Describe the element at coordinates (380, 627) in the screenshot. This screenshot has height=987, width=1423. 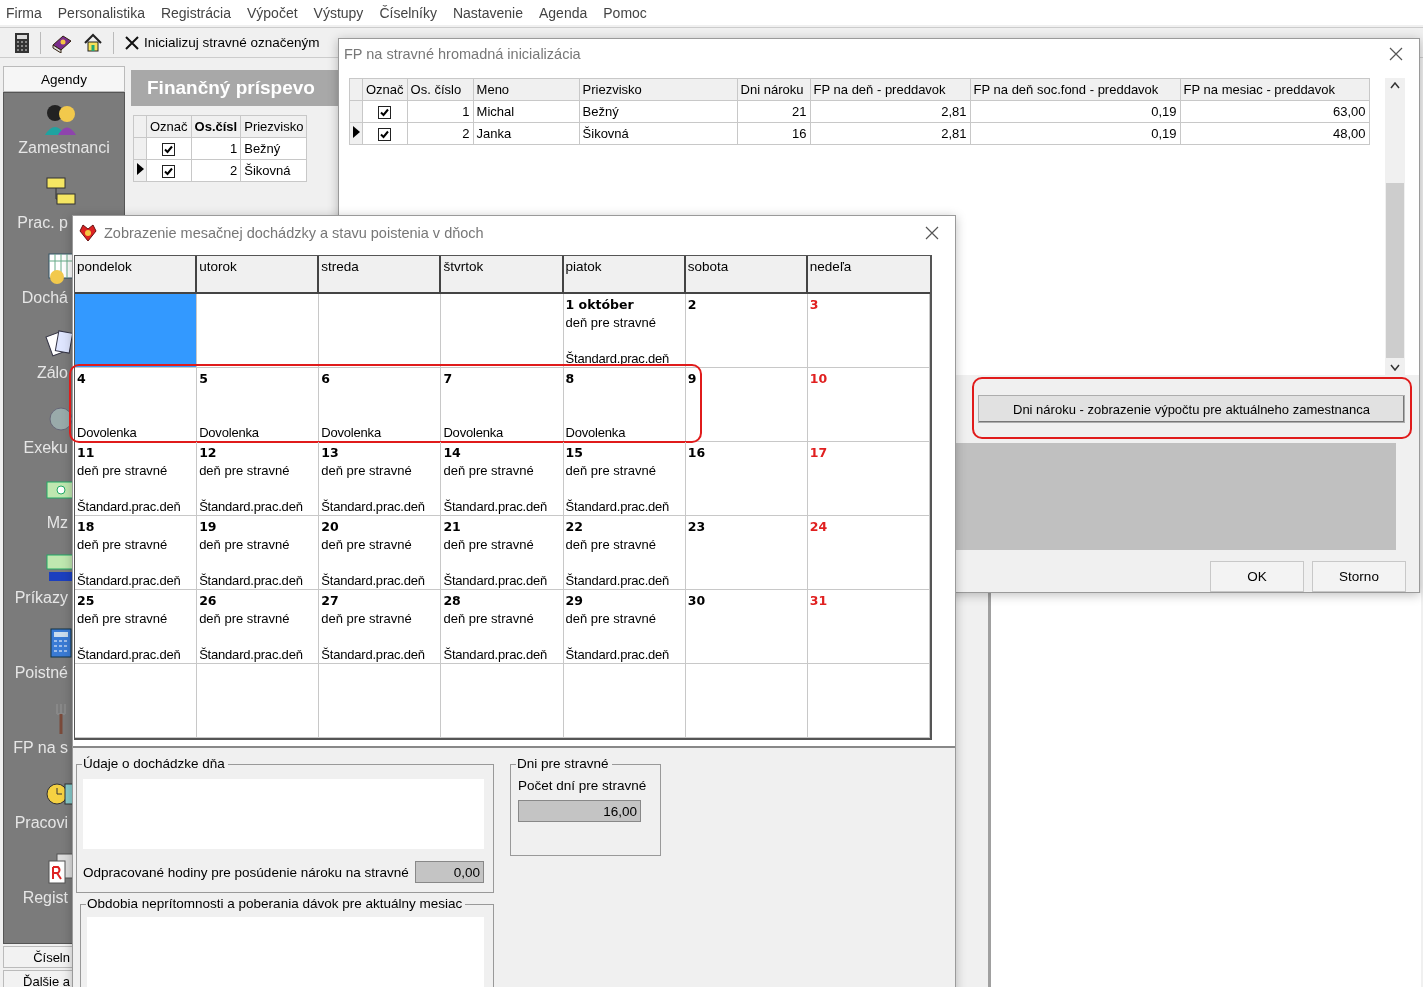
I see `calendar-day: 27 deň pre stravné Štandard.prac.deň` at that location.